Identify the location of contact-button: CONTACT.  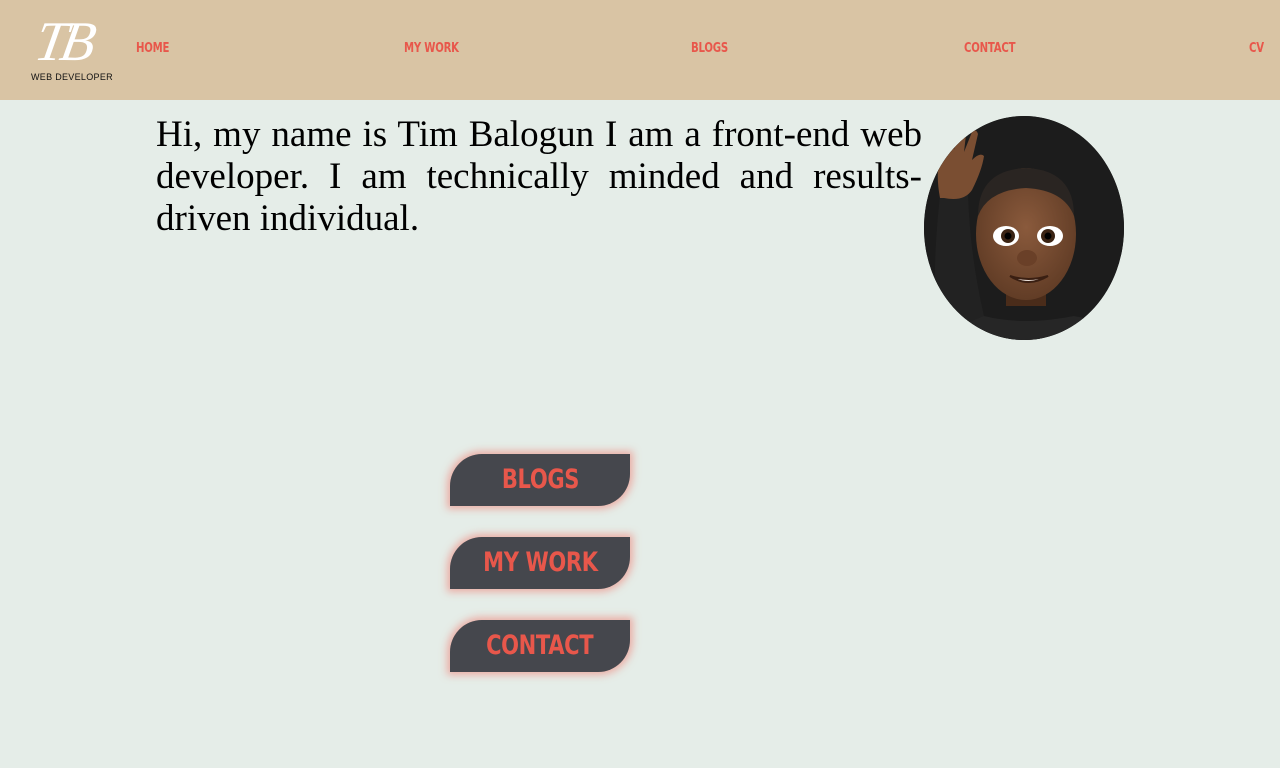
(540, 646).